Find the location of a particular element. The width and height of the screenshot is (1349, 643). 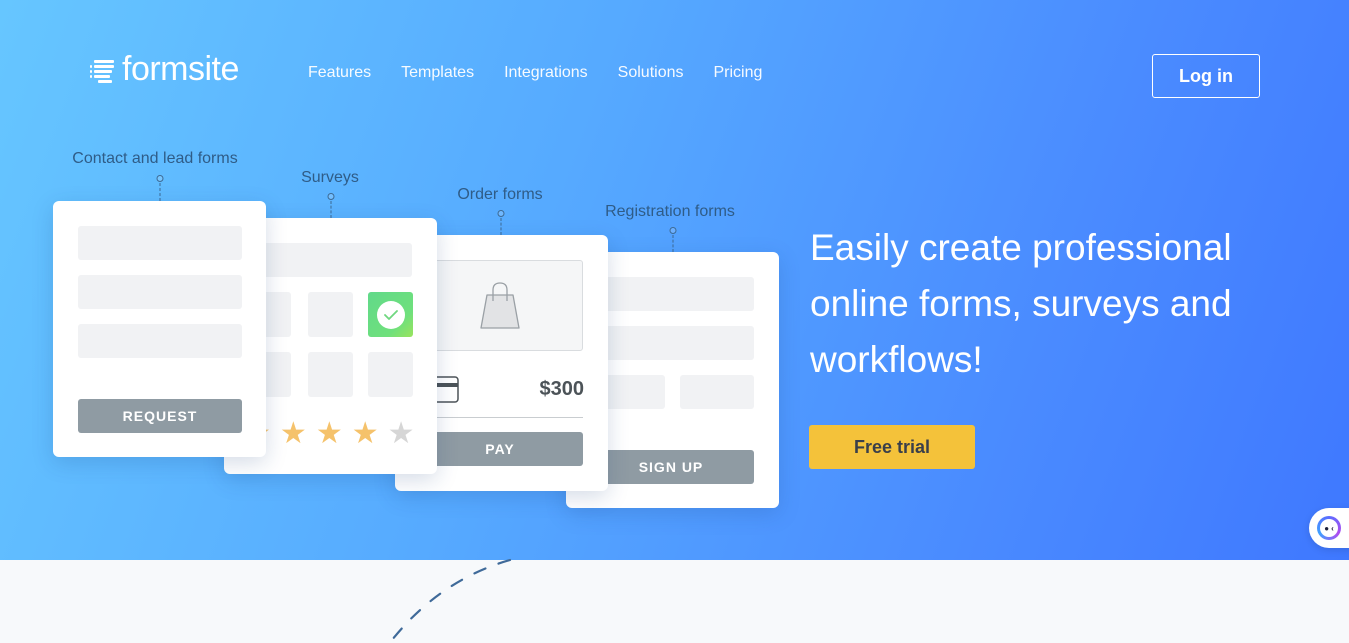

logo-text: formsite is located at coordinates (180, 69).